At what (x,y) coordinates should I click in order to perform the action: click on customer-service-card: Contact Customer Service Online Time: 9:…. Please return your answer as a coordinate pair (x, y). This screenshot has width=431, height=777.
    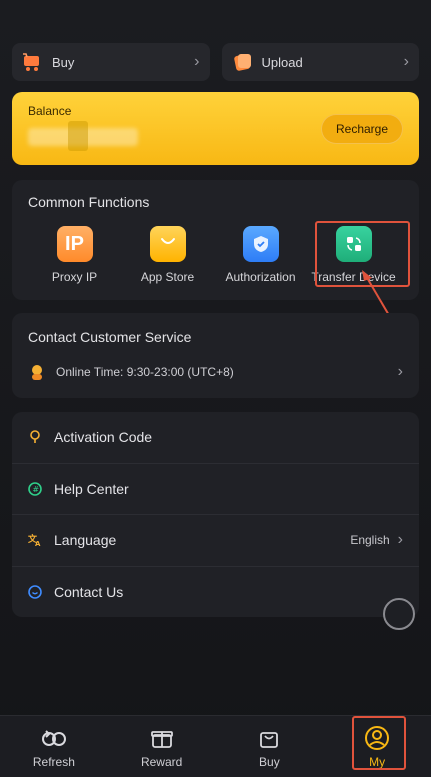
    Looking at the image, I should click on (215, 355).